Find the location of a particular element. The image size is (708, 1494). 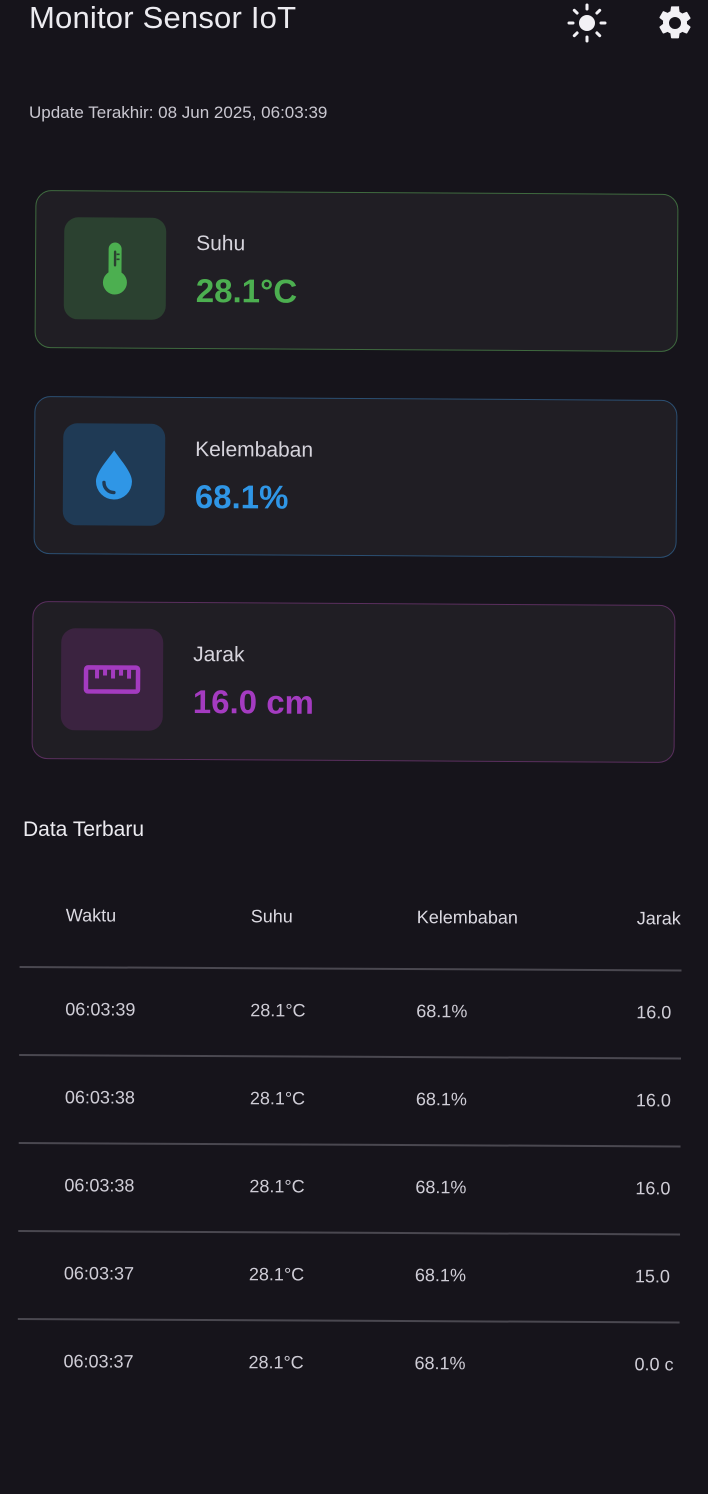

water-drop-icon is located at coordinates (113, 475).